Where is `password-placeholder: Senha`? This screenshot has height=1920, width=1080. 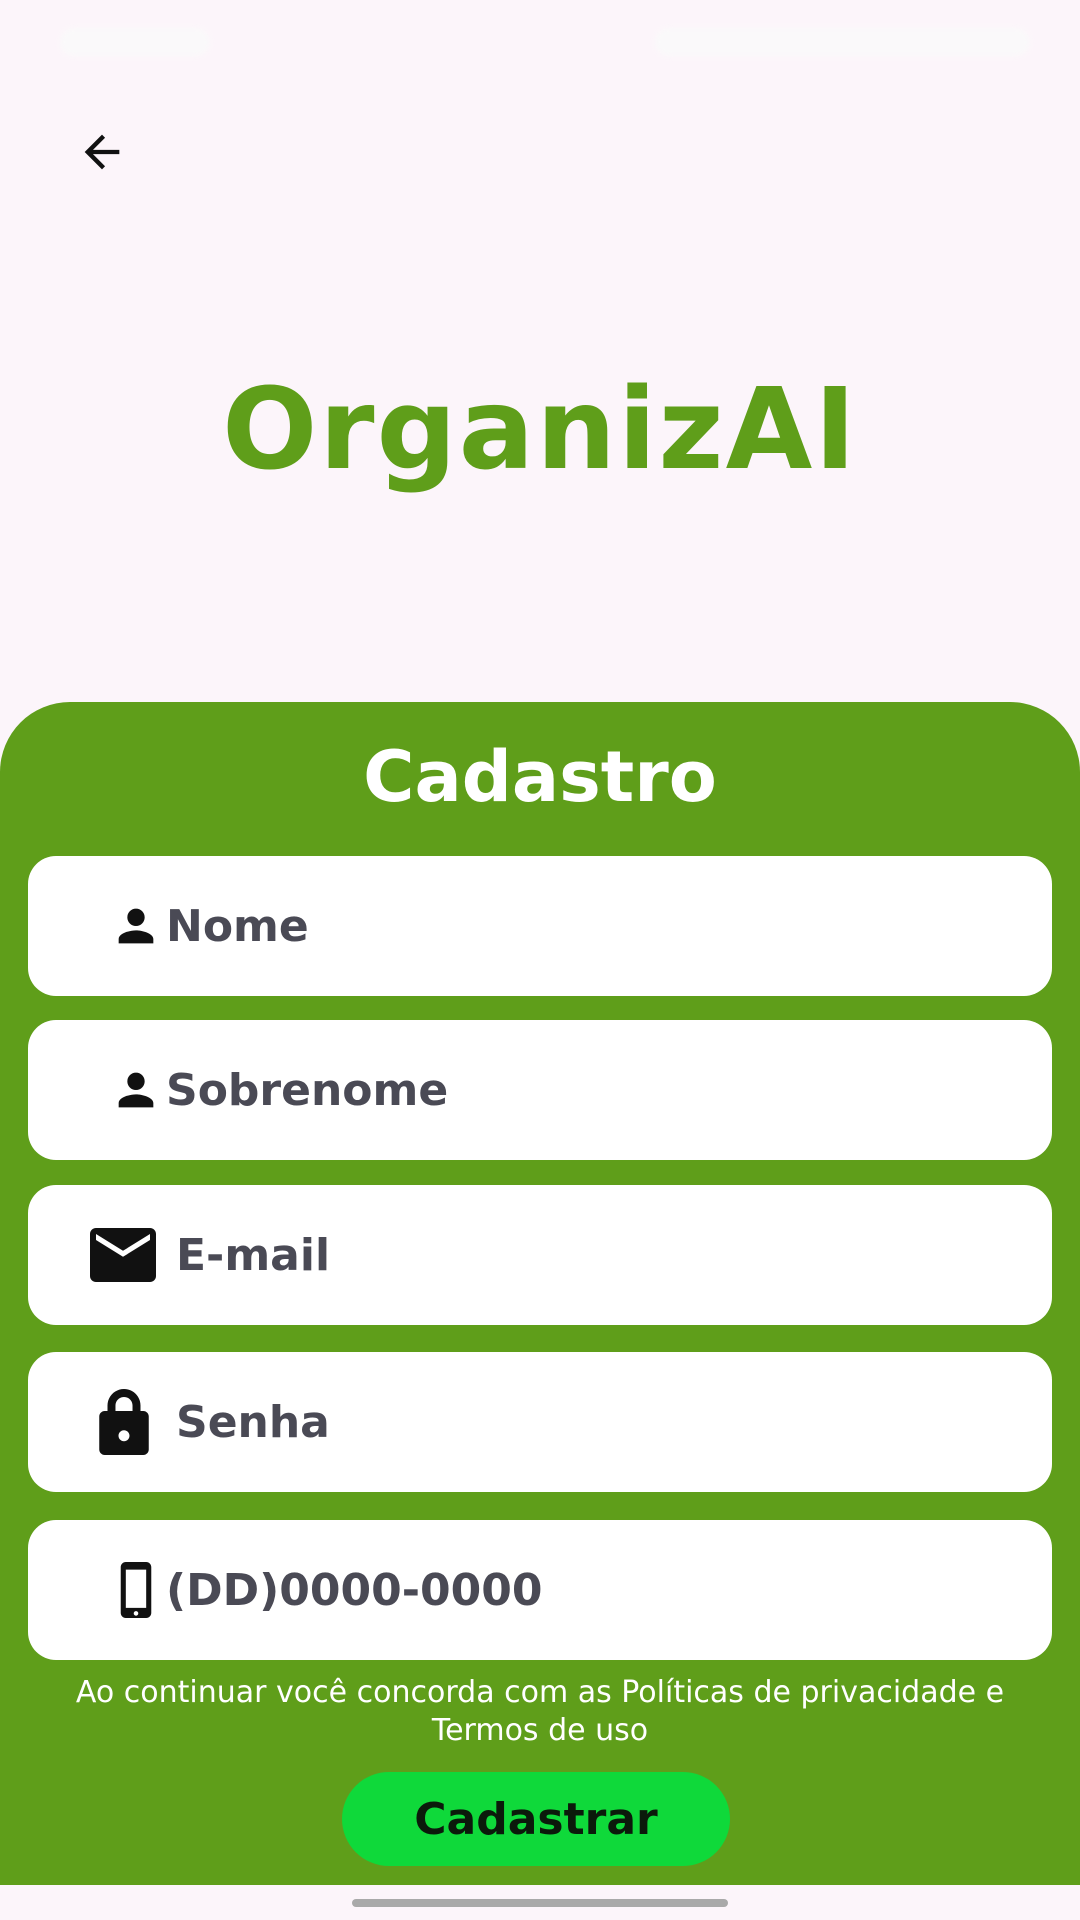
password-placeholder: Senha is located at coordinates (253, 1422).